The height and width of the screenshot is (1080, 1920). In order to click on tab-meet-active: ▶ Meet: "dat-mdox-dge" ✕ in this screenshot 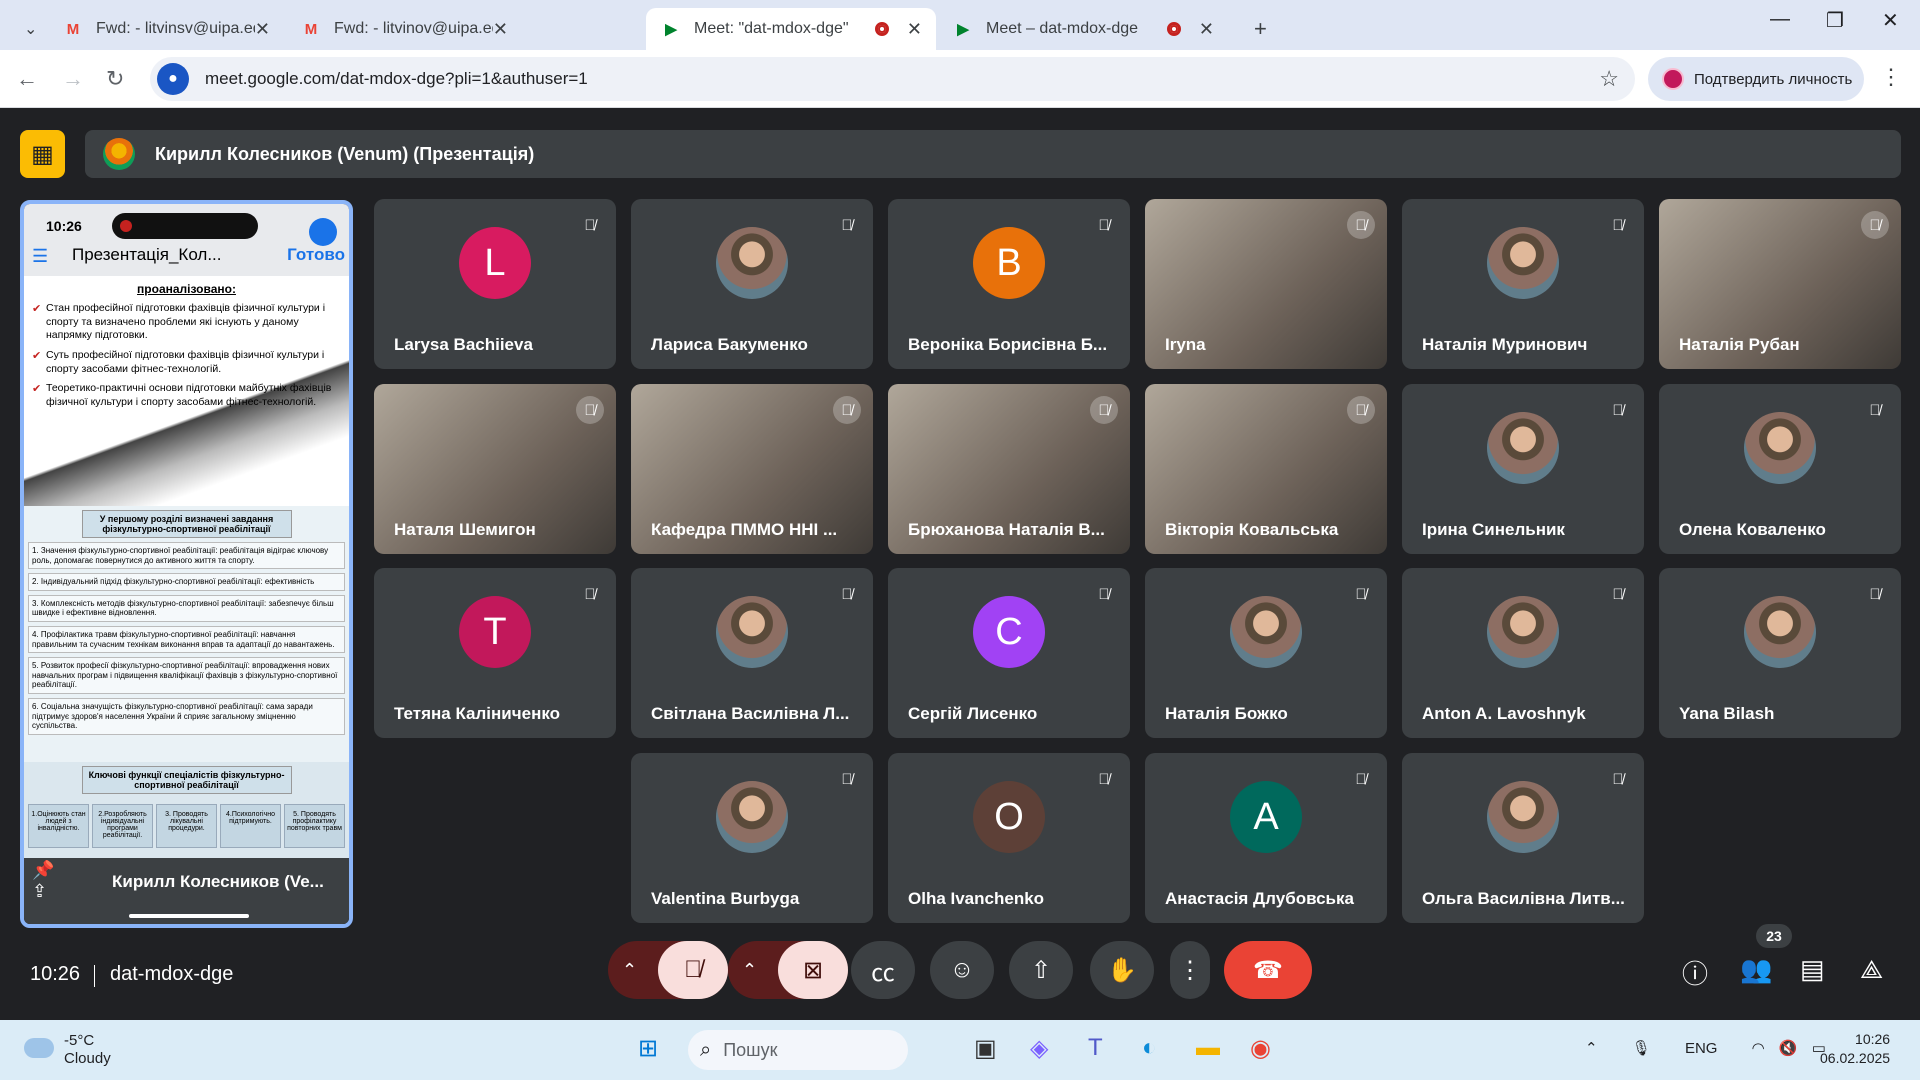, I will do `click(791, 29)`.